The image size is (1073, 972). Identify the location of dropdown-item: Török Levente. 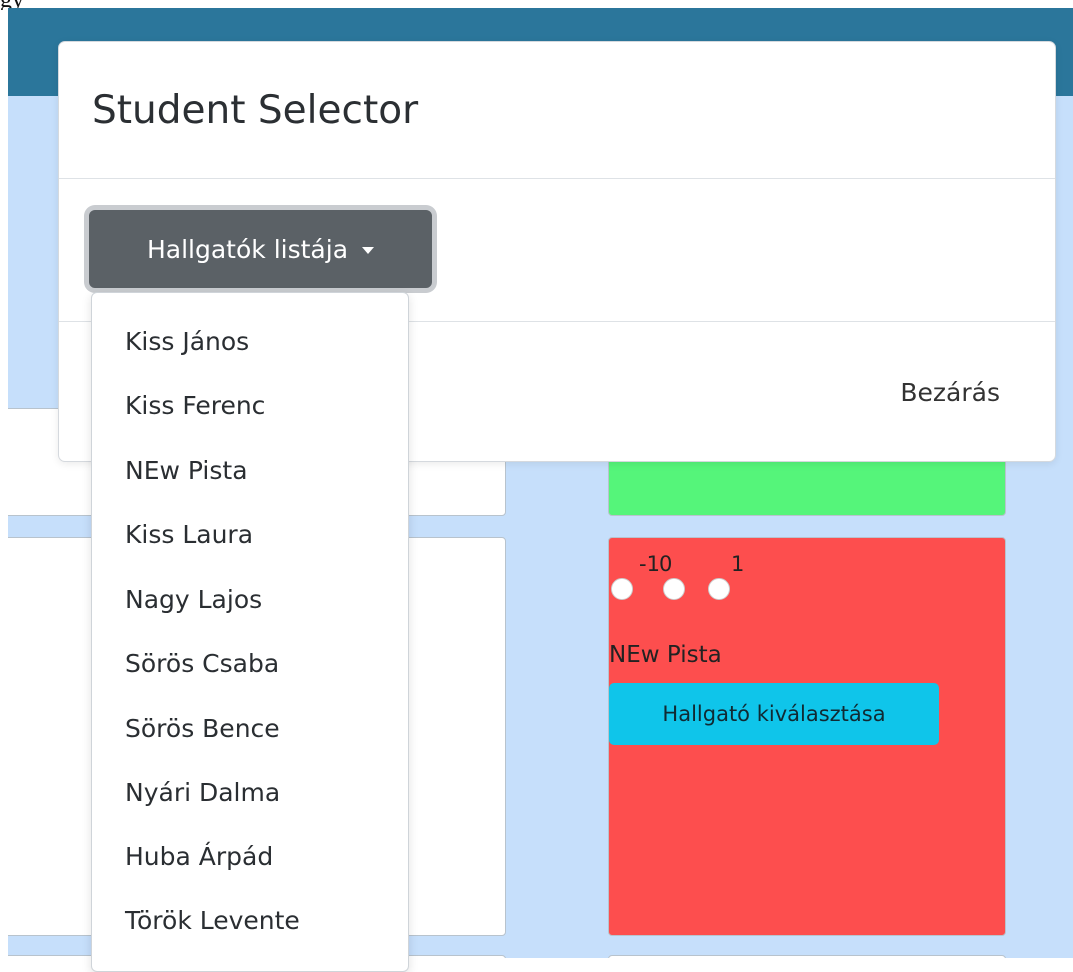
(212, 920).